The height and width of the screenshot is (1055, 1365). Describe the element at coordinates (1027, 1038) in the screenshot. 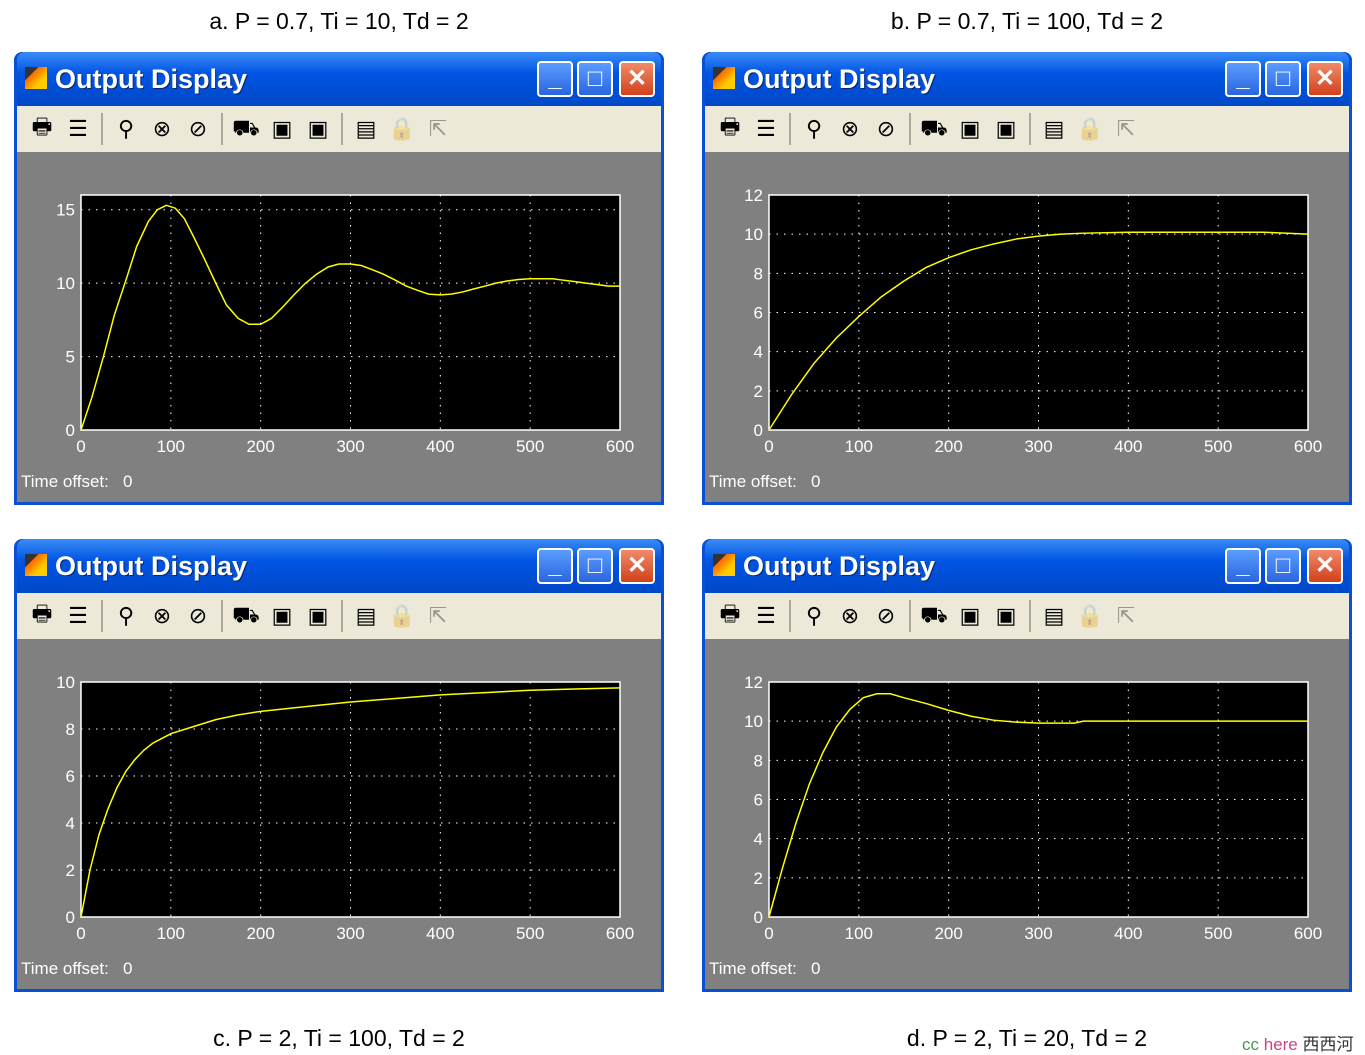

I see `figure-caption: d. P = 2, Ti = 20, Td = 2` at that location.